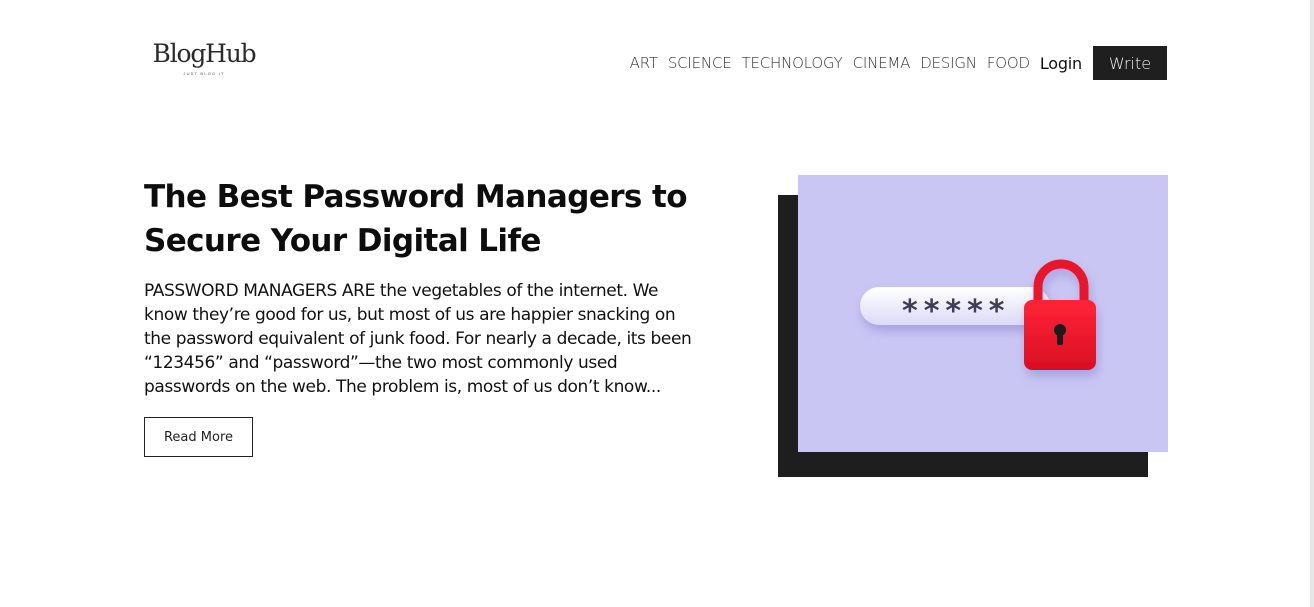 The height and width of the screenshot is (607, 1314). Describe the element at coordinates (204, 73) in the screenshot. I see `logo-tagline: JUST BLOG IT` at that location.